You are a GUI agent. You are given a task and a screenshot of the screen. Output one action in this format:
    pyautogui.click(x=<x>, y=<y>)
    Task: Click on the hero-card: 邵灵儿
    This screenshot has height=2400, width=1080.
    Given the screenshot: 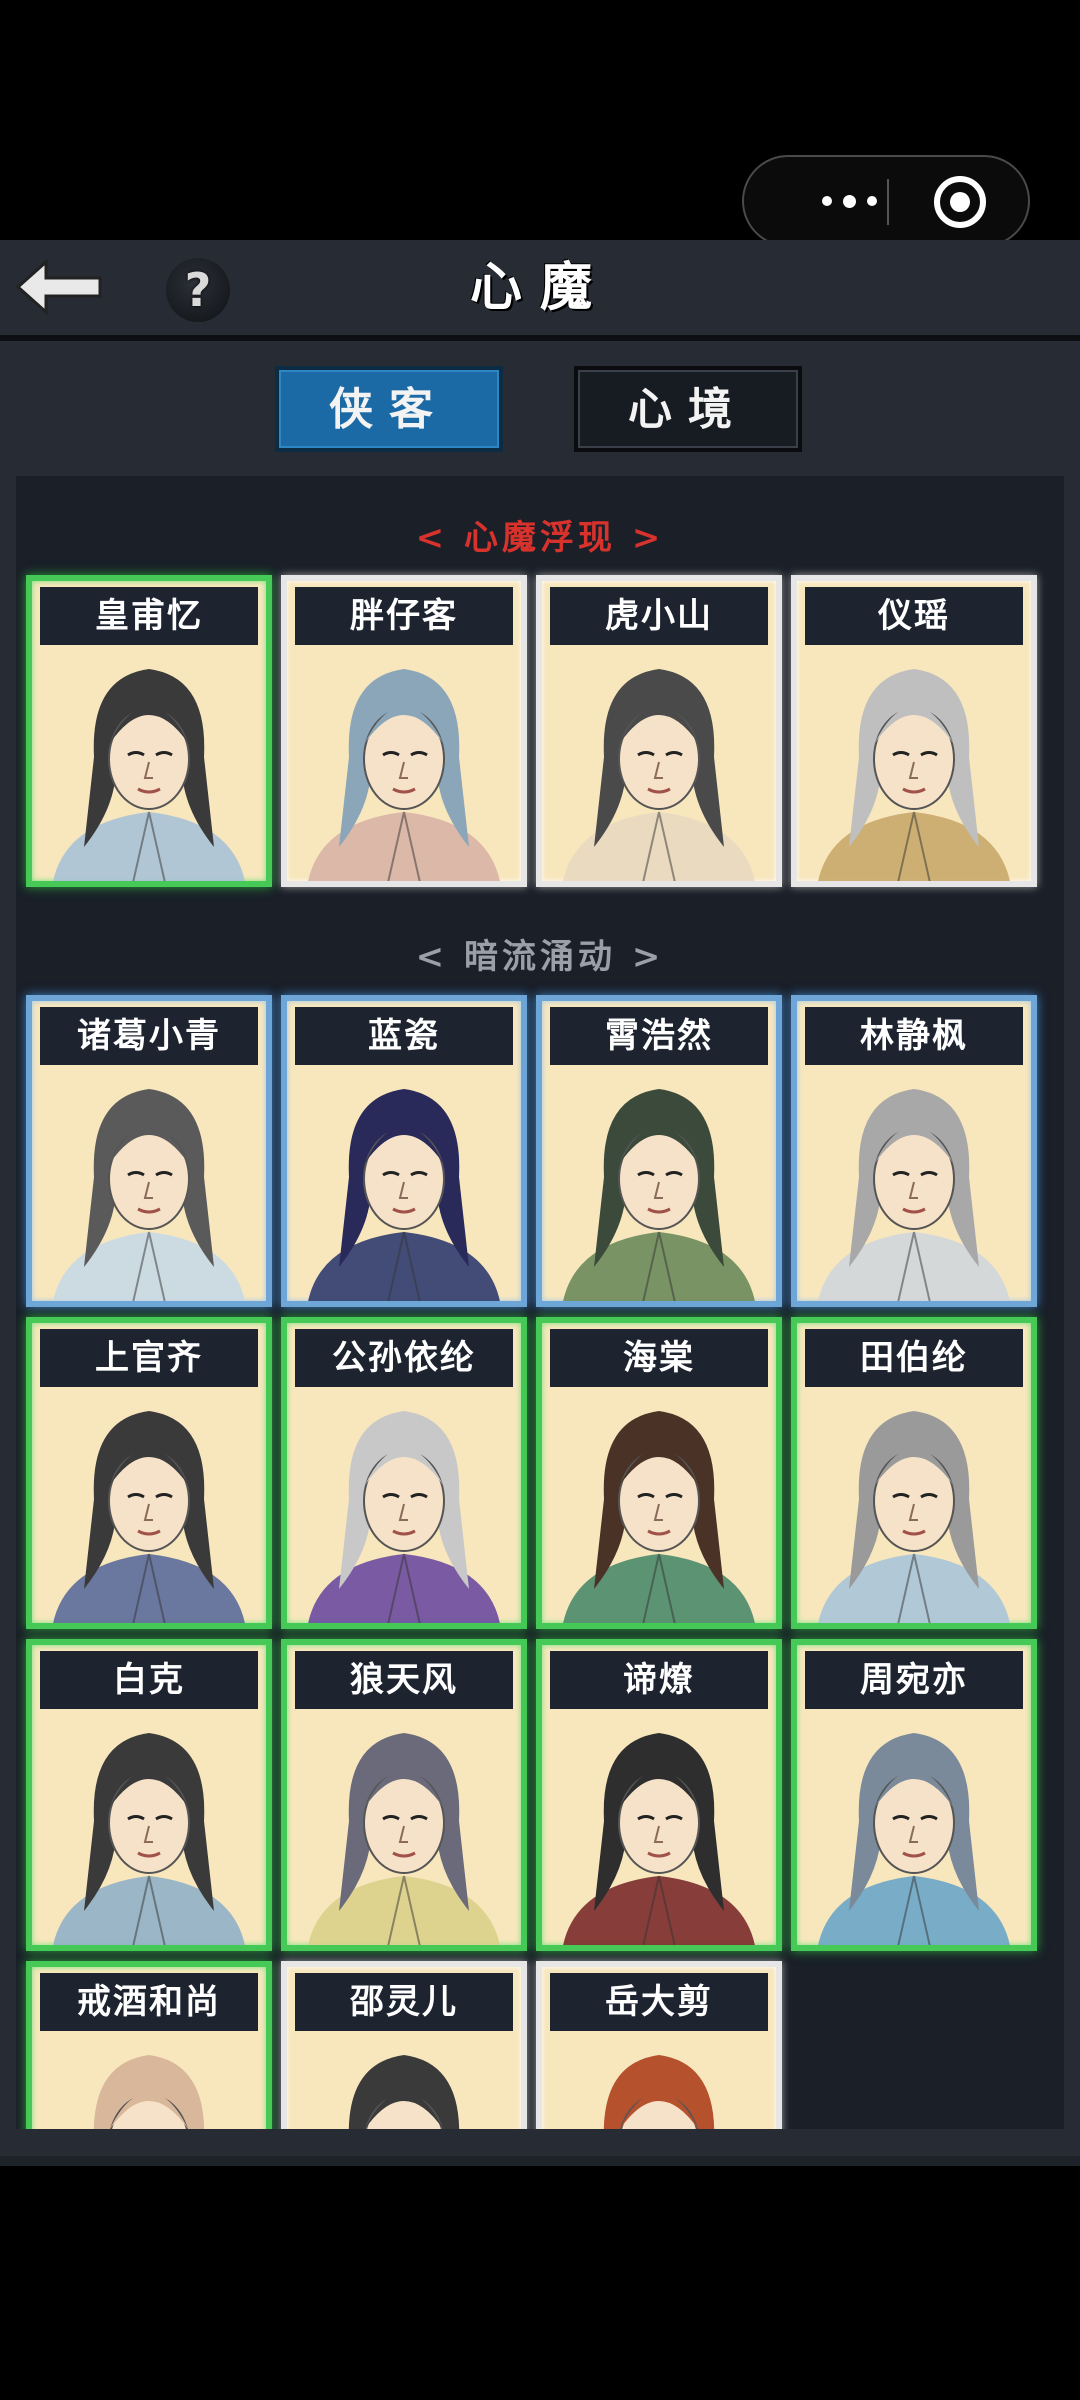 What is the action you would take?
    pyautogui.click(x=404, y=2045)
    